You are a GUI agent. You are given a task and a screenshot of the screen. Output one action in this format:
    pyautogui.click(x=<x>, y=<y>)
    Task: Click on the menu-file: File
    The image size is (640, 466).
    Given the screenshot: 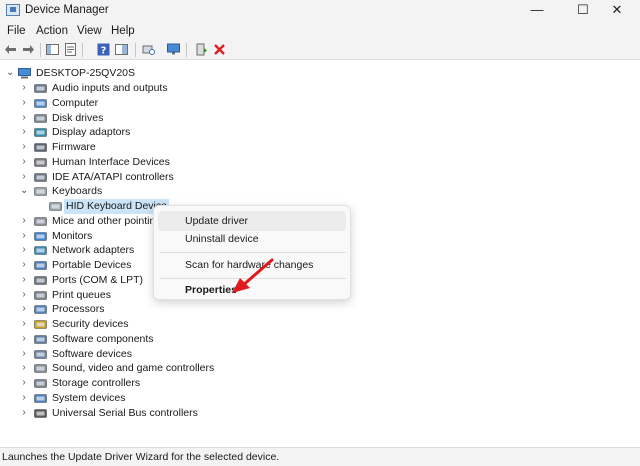 What is the action you would take?
    pyautogui.click(x=16, y=31)
    